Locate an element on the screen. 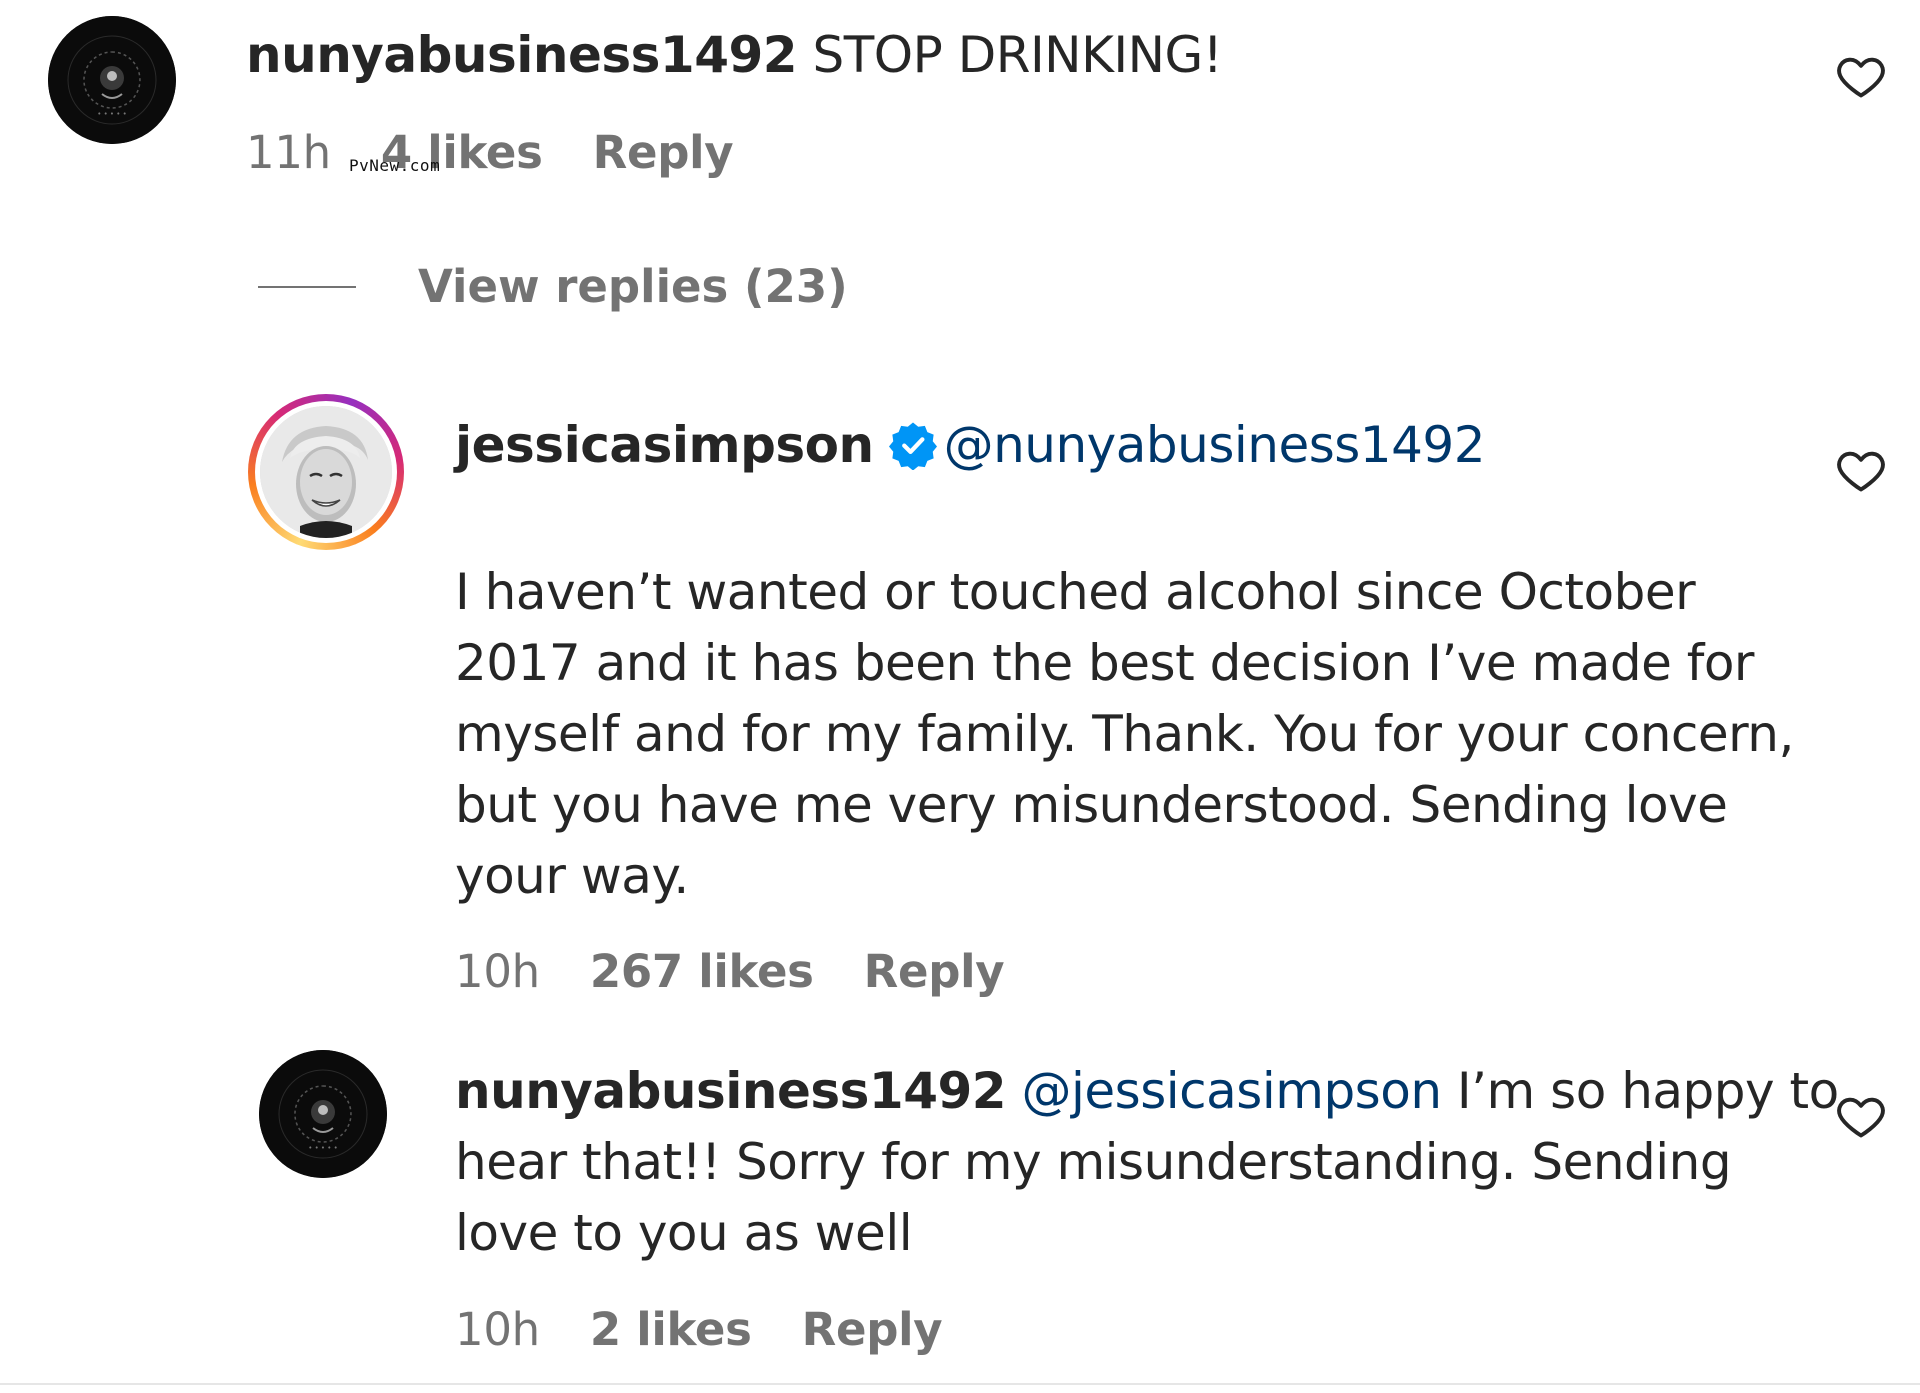 This screenshot has width=1920, height=1393. reply-username: nunyabusiness1492 is located at coordinates (731, 1091).